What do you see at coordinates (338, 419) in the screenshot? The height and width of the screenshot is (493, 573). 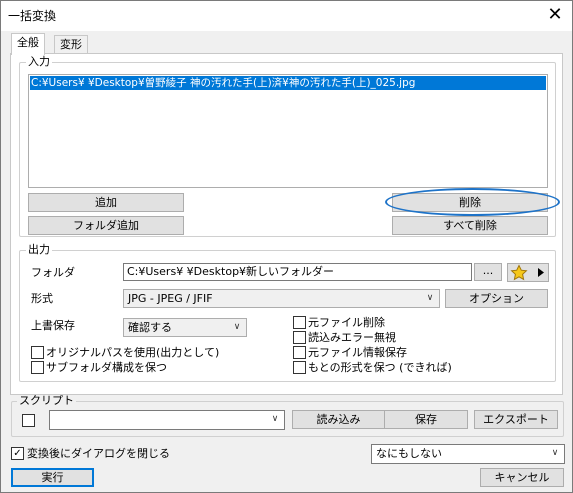 I see `load-script-button: 読み込み` at bounding box center [338, 419].